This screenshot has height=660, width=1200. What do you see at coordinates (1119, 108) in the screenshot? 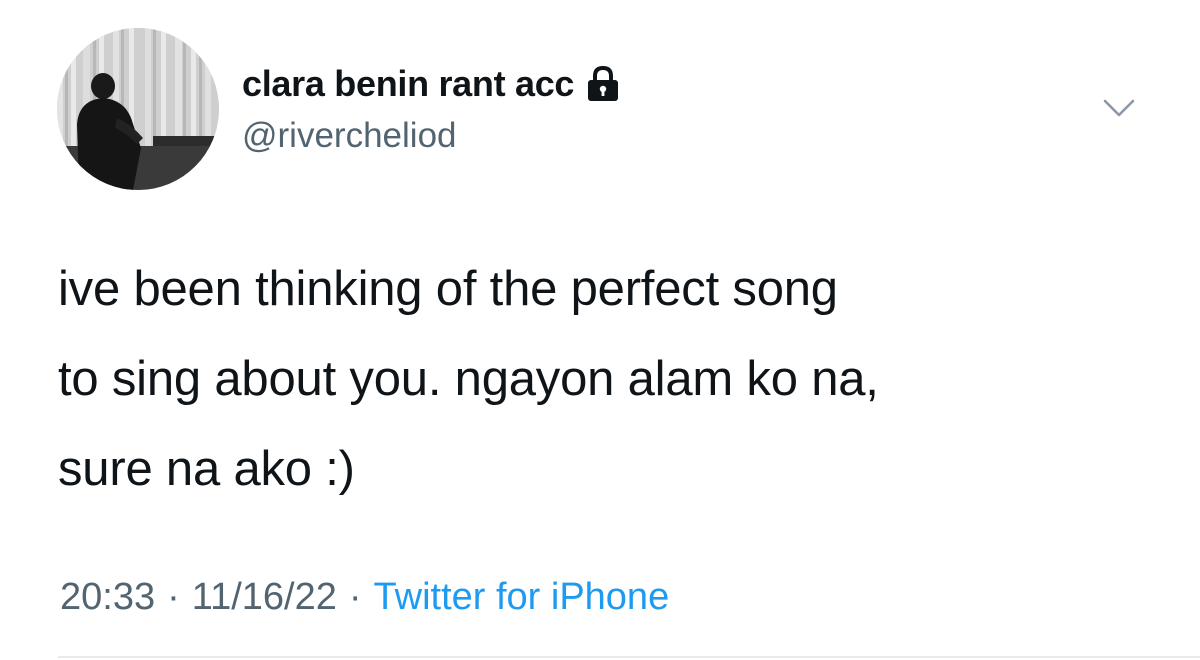
I see `chevron-down-icon` at bounding box center [1119, 108].